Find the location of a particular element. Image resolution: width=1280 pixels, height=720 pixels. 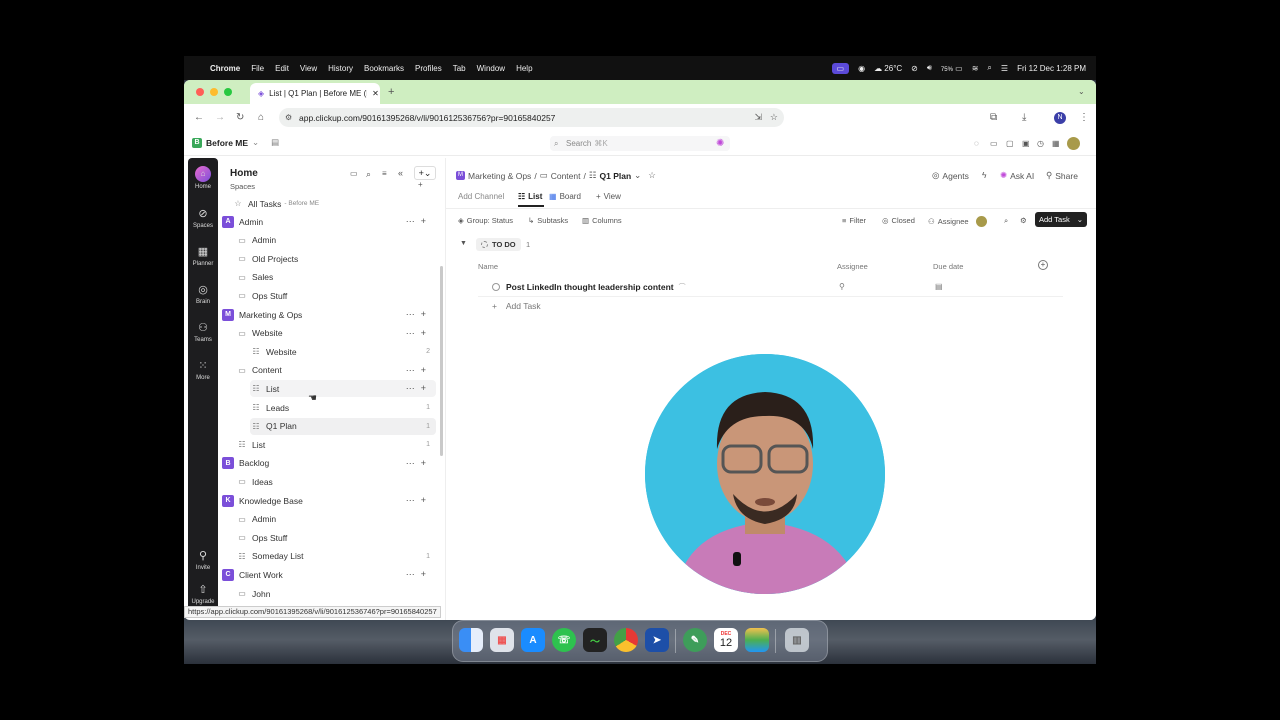

menu-window: Window is located at coordinates (491, 68).